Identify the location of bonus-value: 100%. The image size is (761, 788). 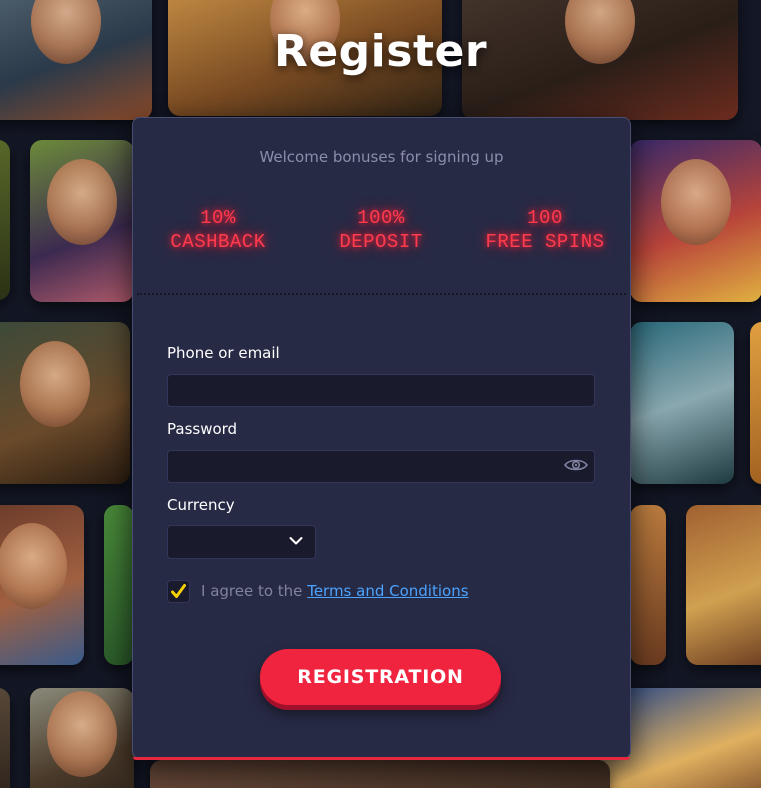
(381, 218).